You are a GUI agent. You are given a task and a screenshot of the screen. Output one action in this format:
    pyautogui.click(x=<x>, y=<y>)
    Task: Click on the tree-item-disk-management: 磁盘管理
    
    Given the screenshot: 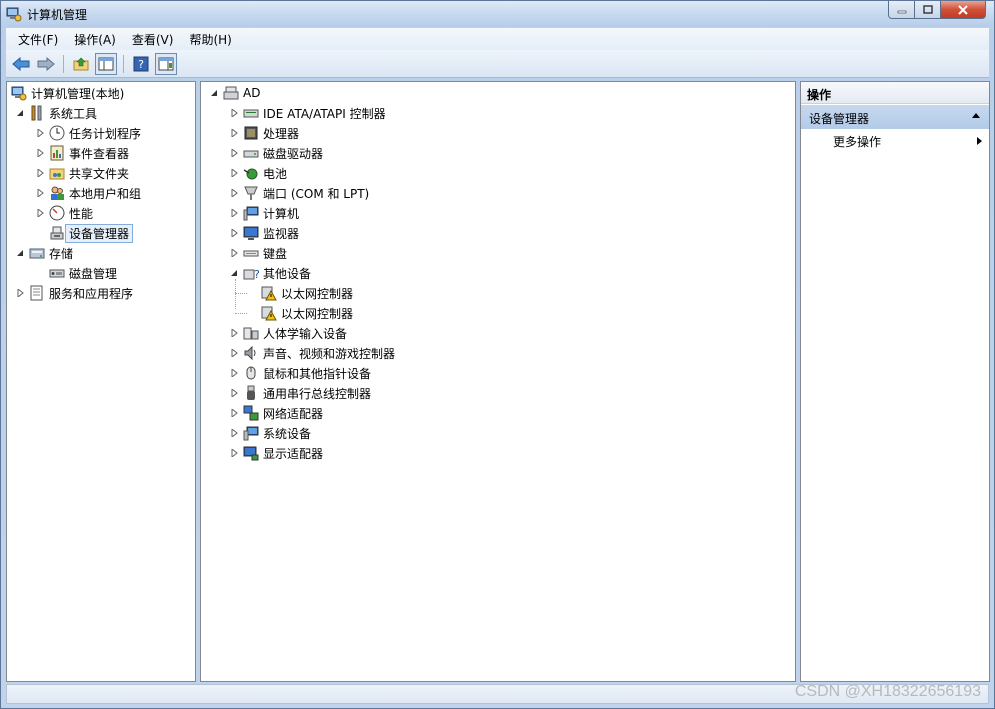 What is the action you would take?
    pyautogui.click(x=83, y=273)
    